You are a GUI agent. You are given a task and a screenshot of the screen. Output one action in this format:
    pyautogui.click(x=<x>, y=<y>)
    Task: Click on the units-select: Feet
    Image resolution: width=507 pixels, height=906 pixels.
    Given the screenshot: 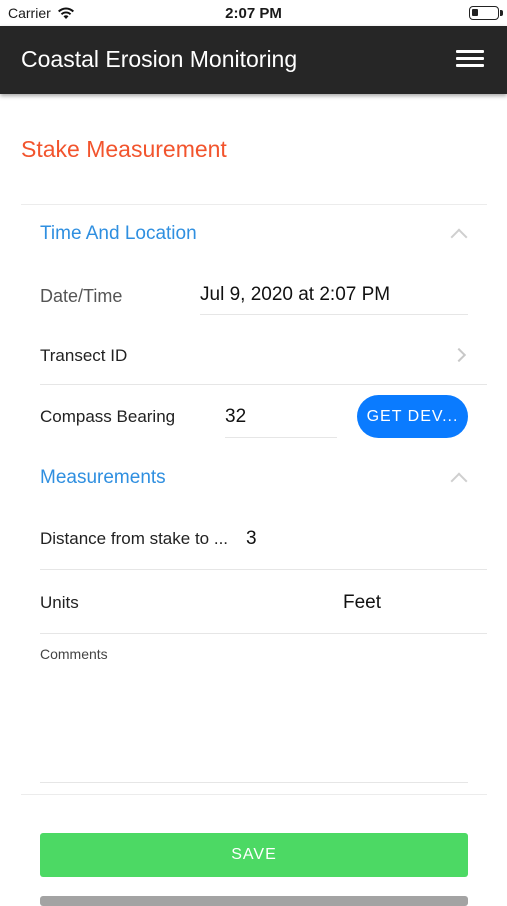 What is the action you would take?
    pyautogui.click(x=362, y=603)
    